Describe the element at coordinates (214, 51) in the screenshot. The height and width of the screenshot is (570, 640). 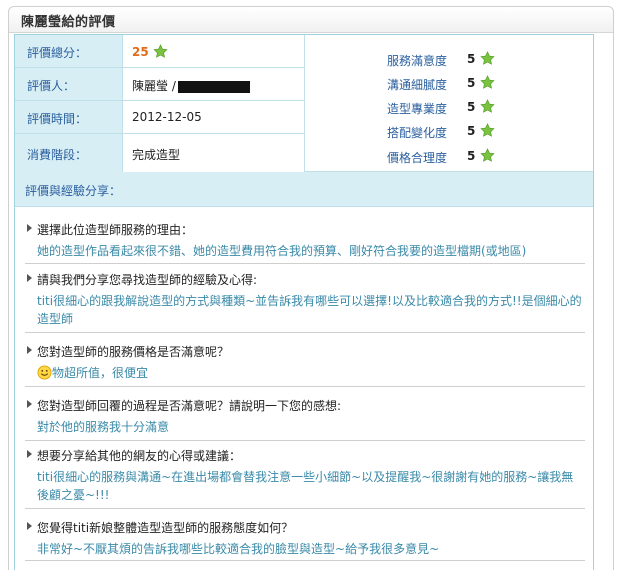
I see `info-value: 25` at that location.